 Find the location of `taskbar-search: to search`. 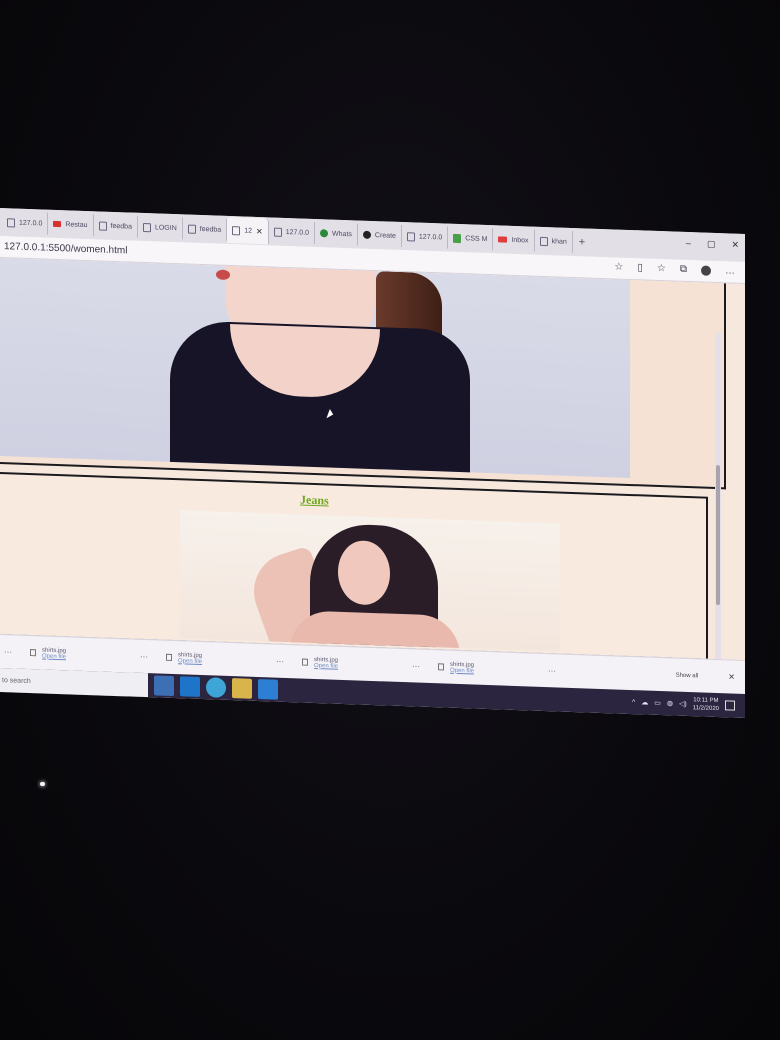

taskbar-search: to search is located at coordinates (74, 683).